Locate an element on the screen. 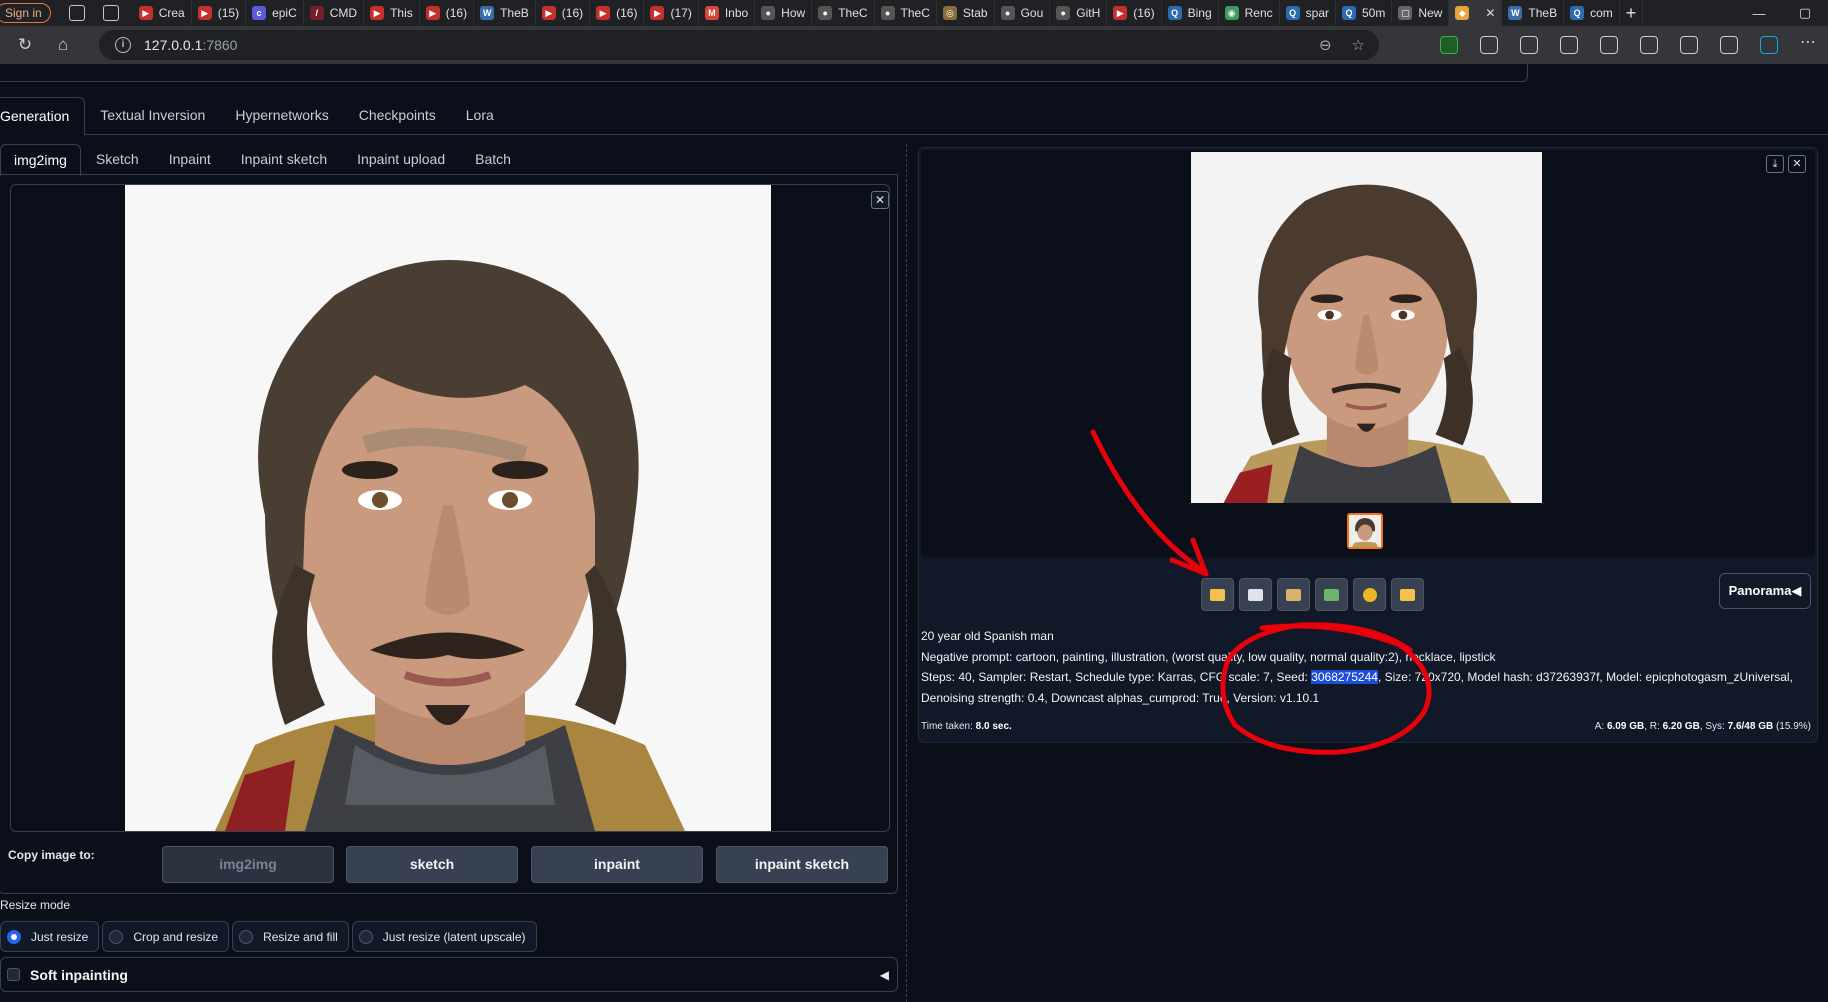  performance-icon is located at coordinates (1729, 45).